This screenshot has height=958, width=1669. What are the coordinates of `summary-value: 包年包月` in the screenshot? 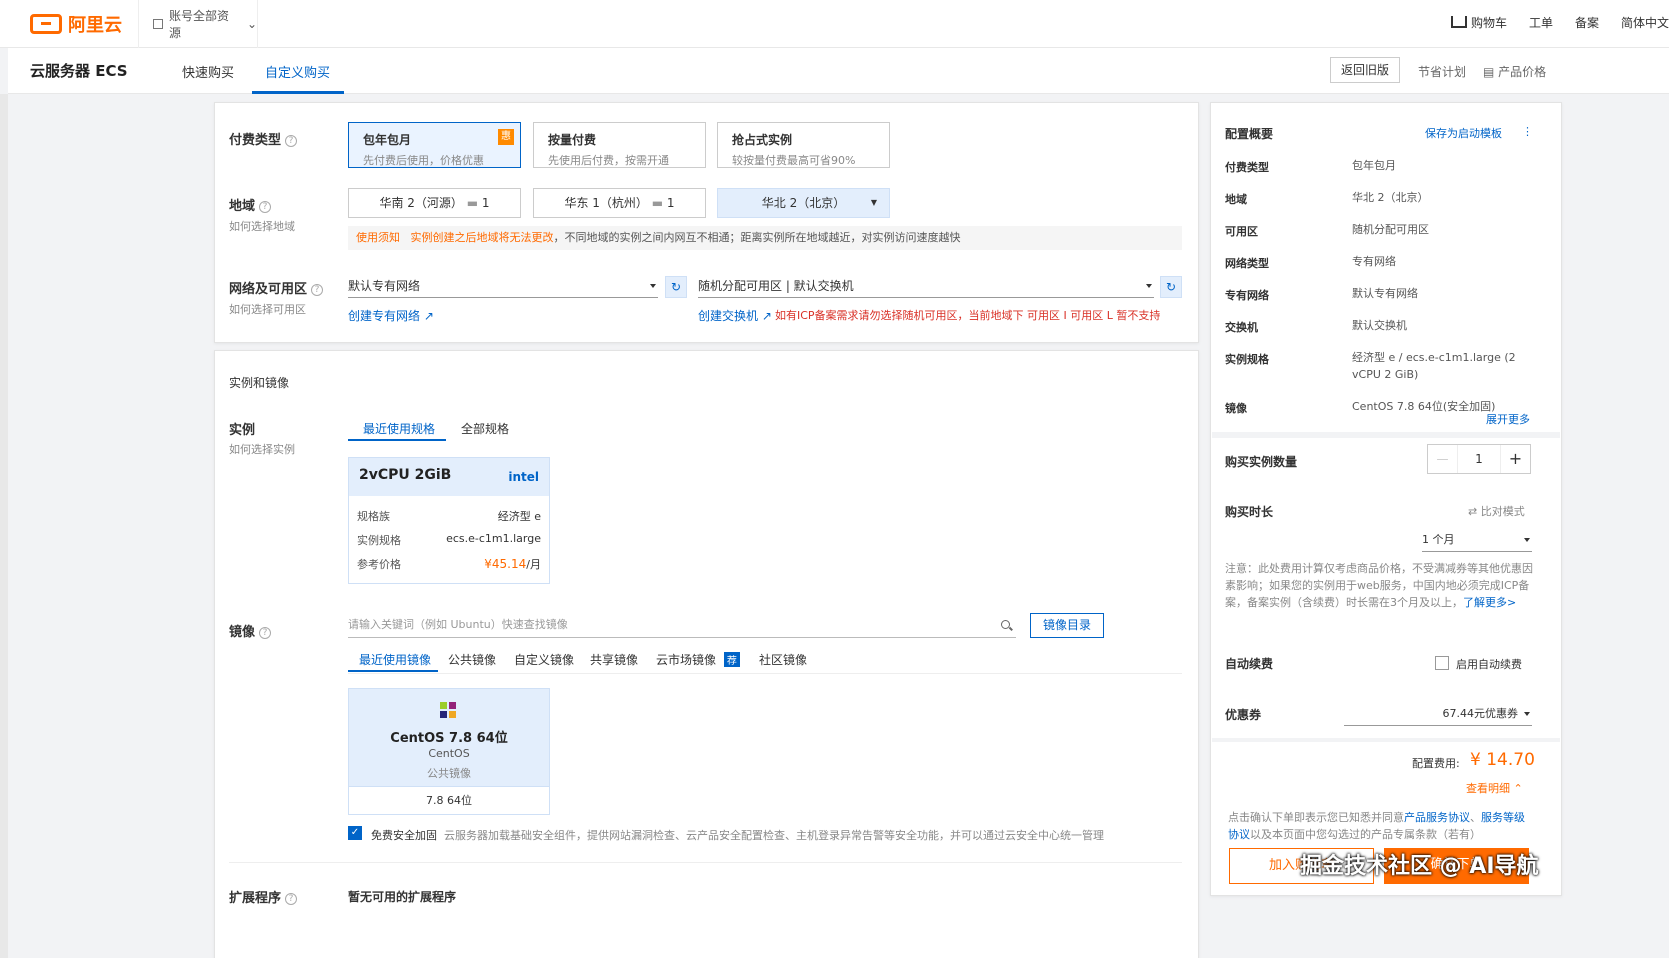 It's located at (1374, 165).